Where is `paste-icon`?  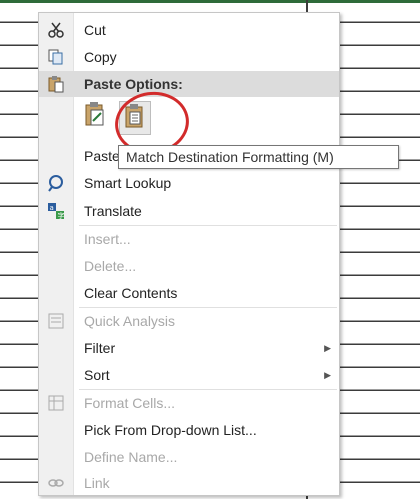
paste-icon is located at coordinates (56, 84).